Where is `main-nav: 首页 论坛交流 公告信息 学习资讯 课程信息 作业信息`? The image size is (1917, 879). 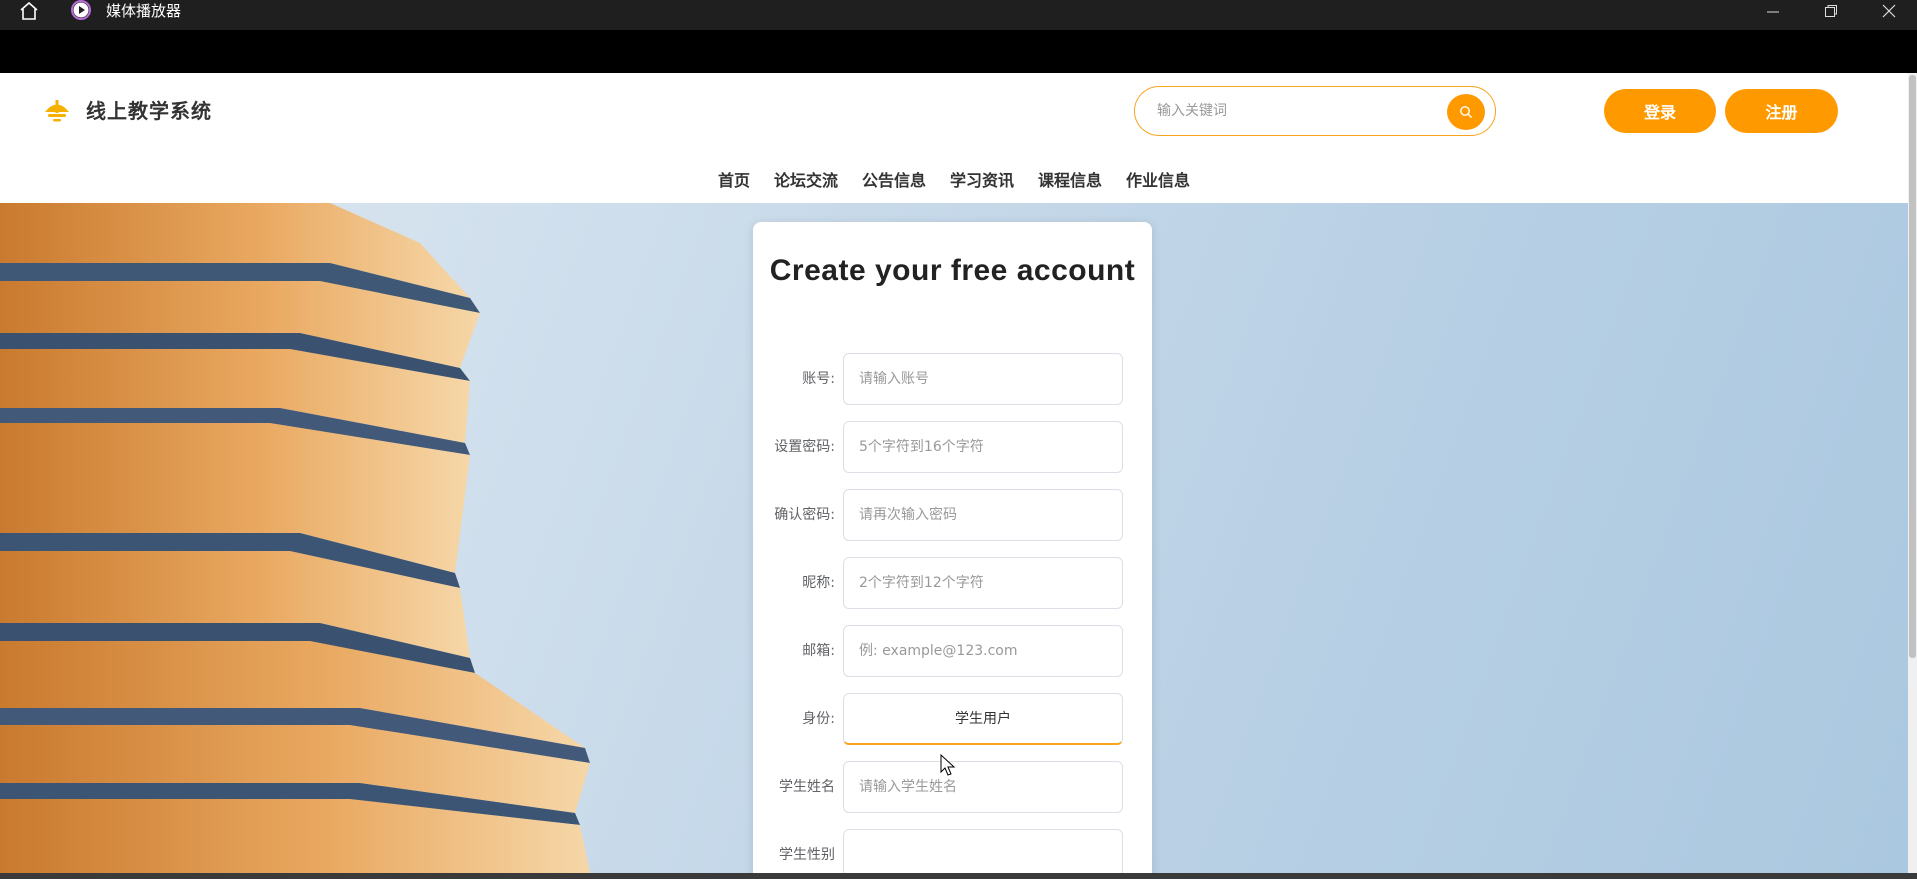
main-nav: 首页 论坛交流 公告信息 学习资讯 课程信息 作业信息 is located at coordinates (954, 181).